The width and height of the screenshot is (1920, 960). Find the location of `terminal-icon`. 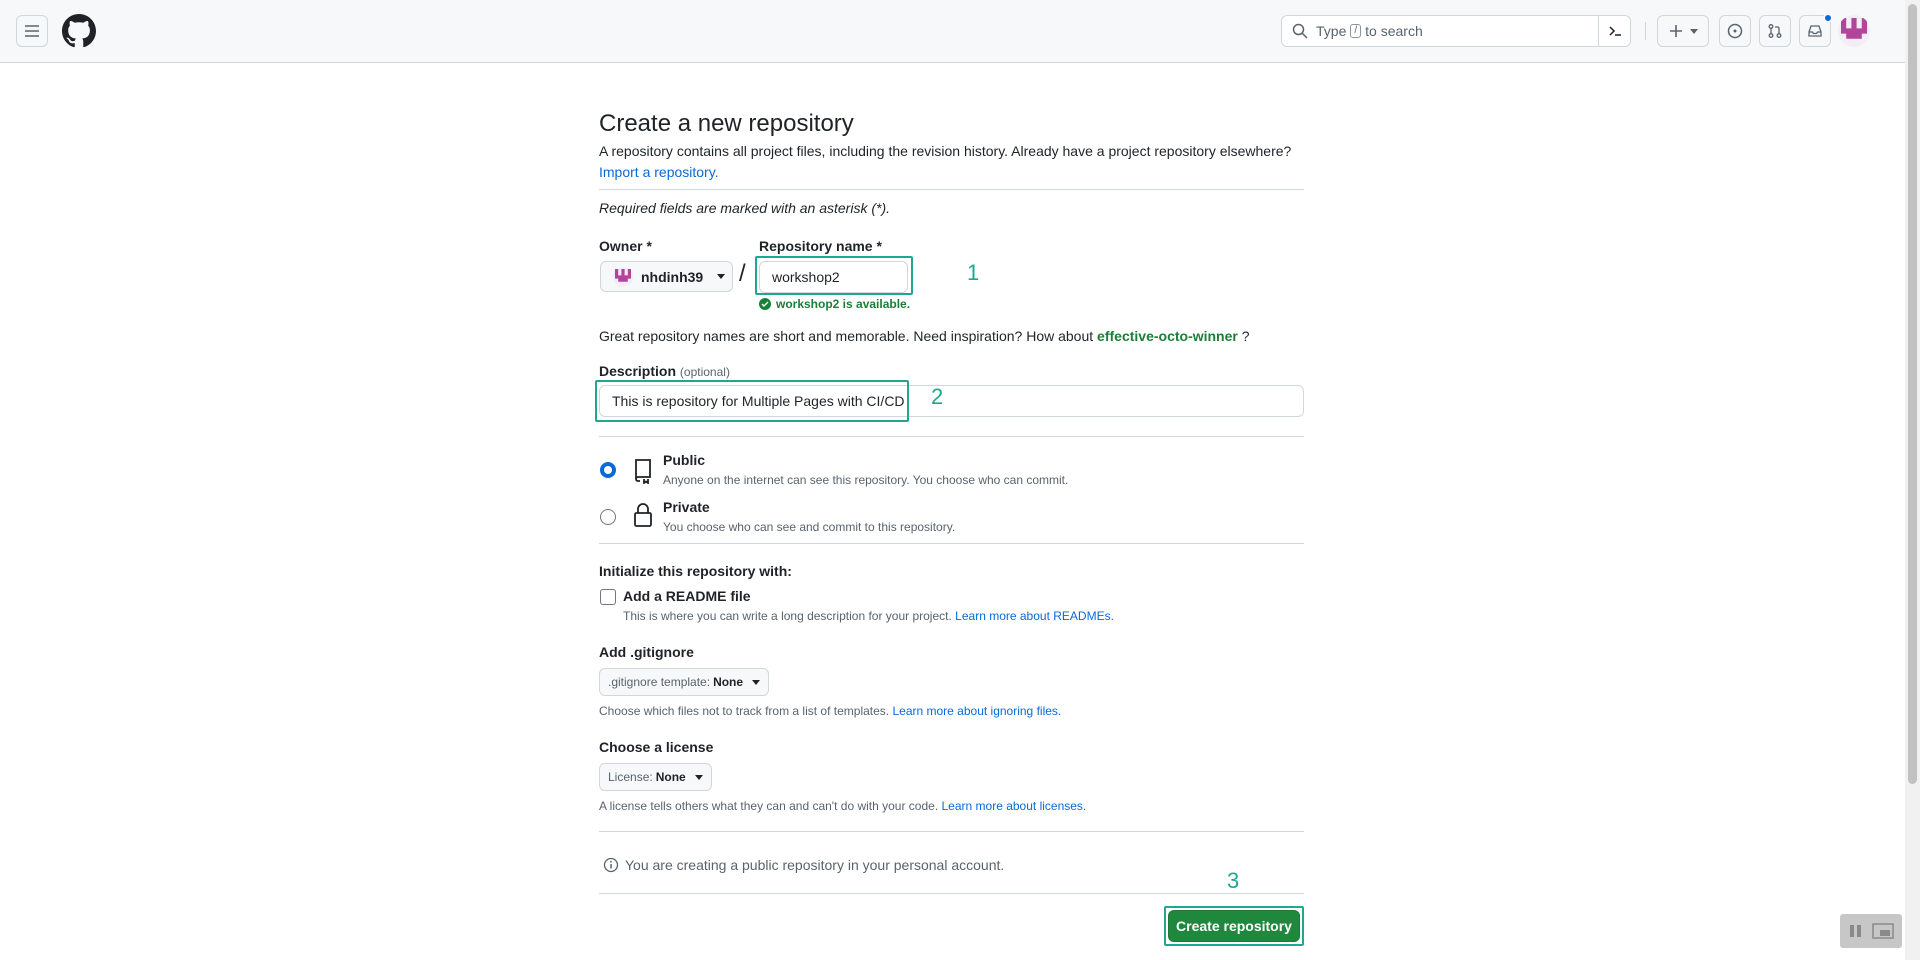

terminal-icon is located at coordinates (1614, 31).